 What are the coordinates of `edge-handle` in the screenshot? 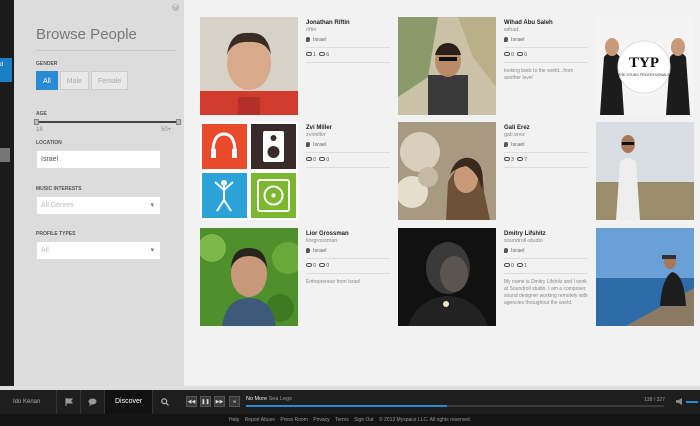 It's located at (5, 155).